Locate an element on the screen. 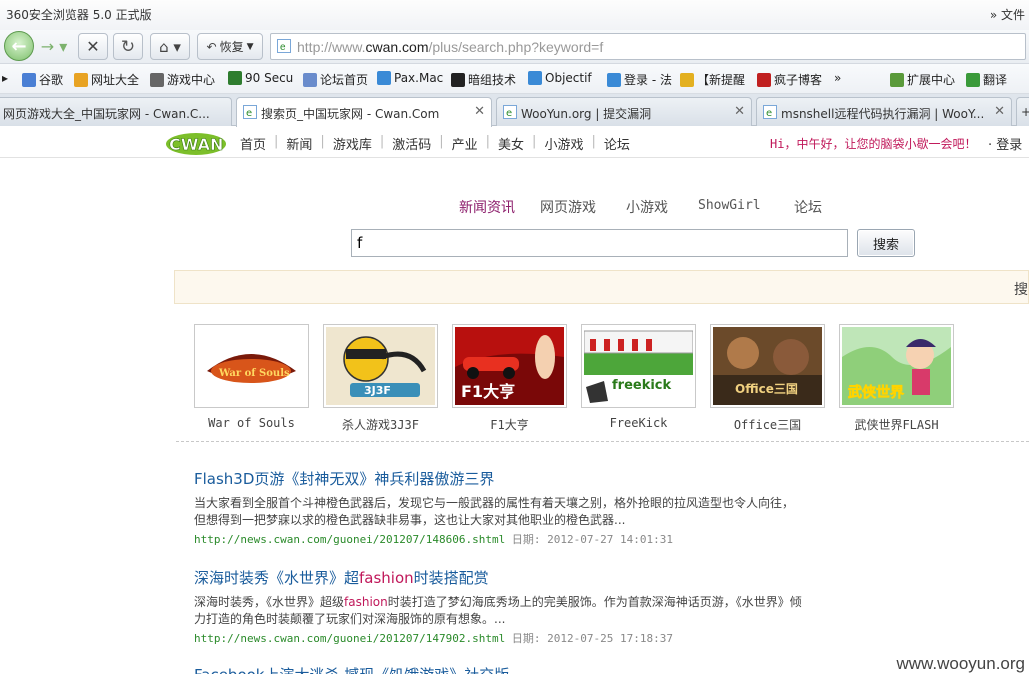  game-caption: War of Souls is located at coordinates (251, 423).